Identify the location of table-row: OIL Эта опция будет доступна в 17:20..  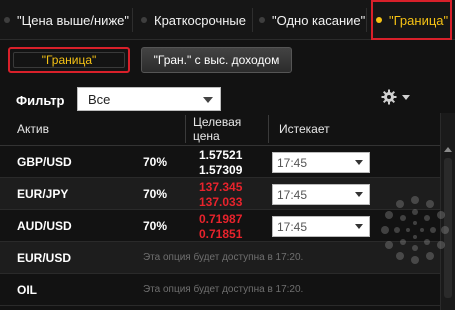
(220, 290).